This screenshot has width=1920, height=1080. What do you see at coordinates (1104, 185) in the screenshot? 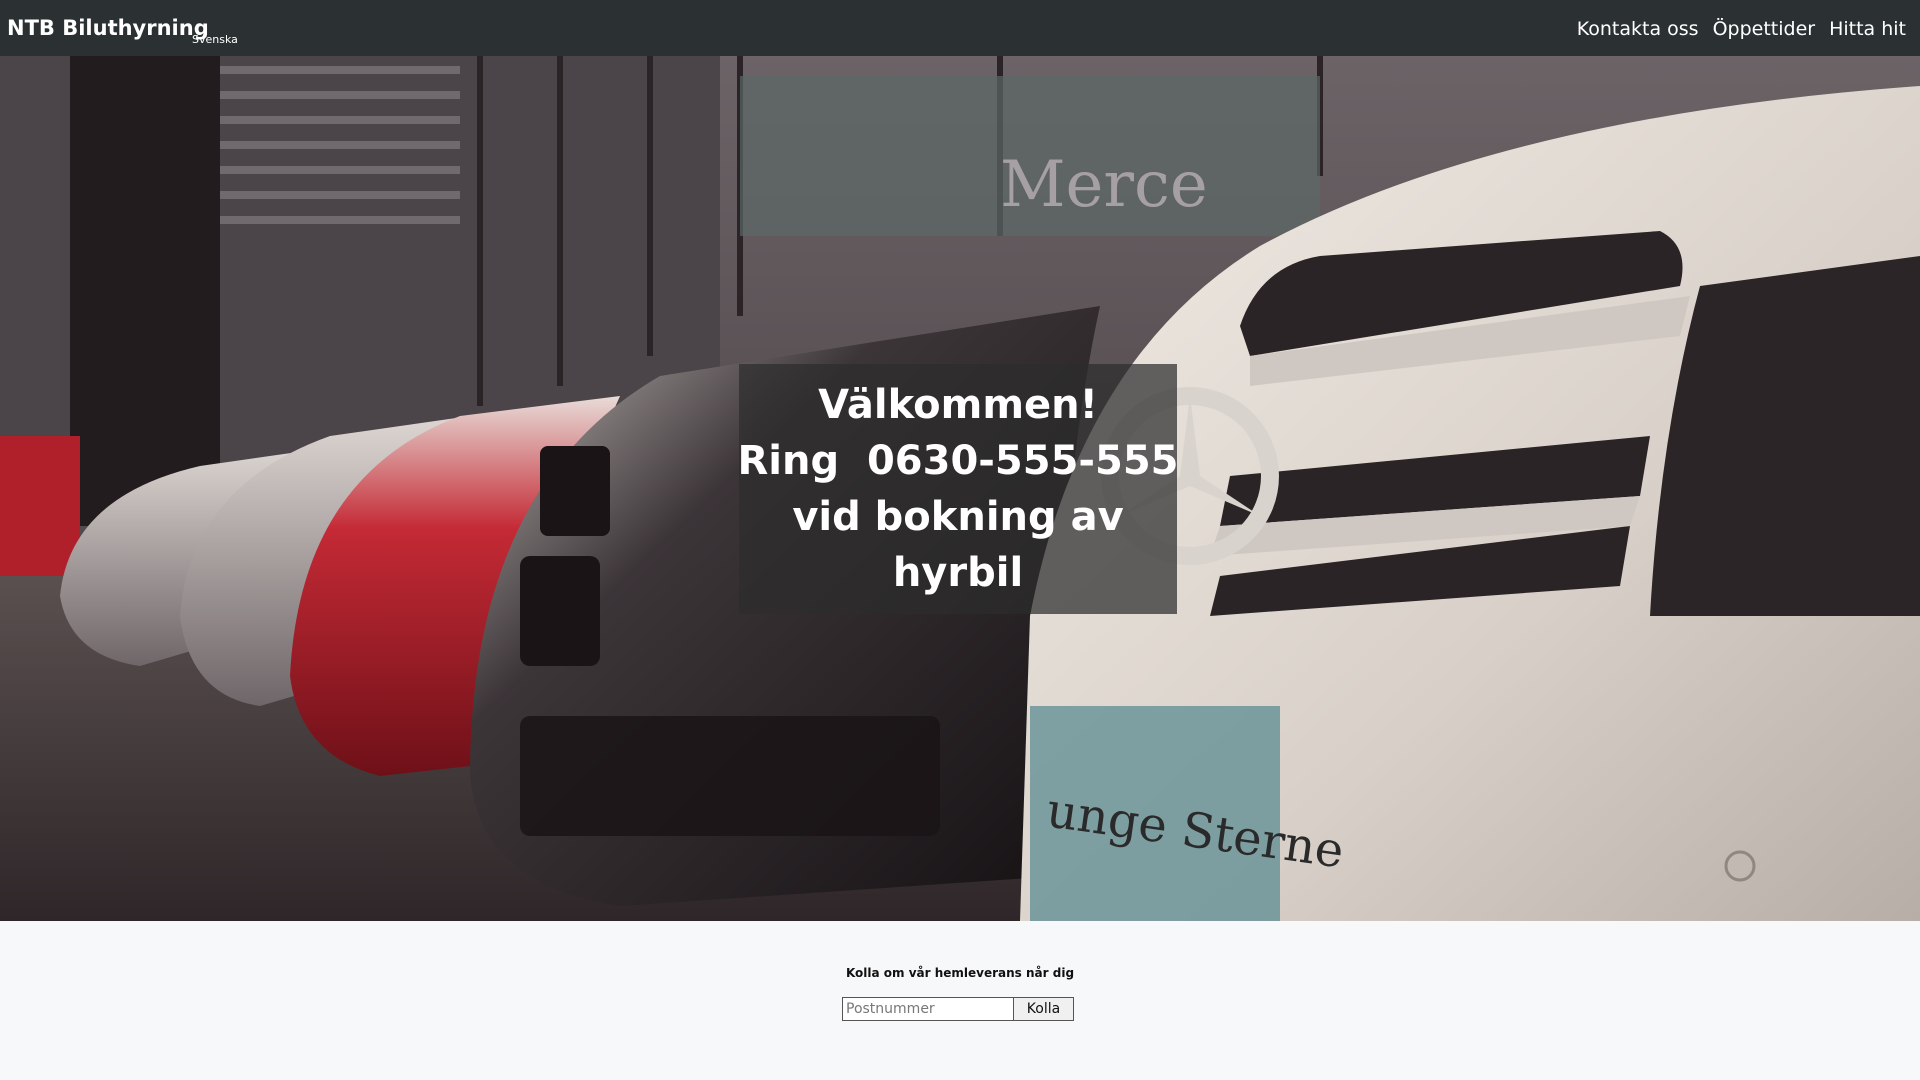
I see `svg-text: Merce` at bounding box center [1104, 185].